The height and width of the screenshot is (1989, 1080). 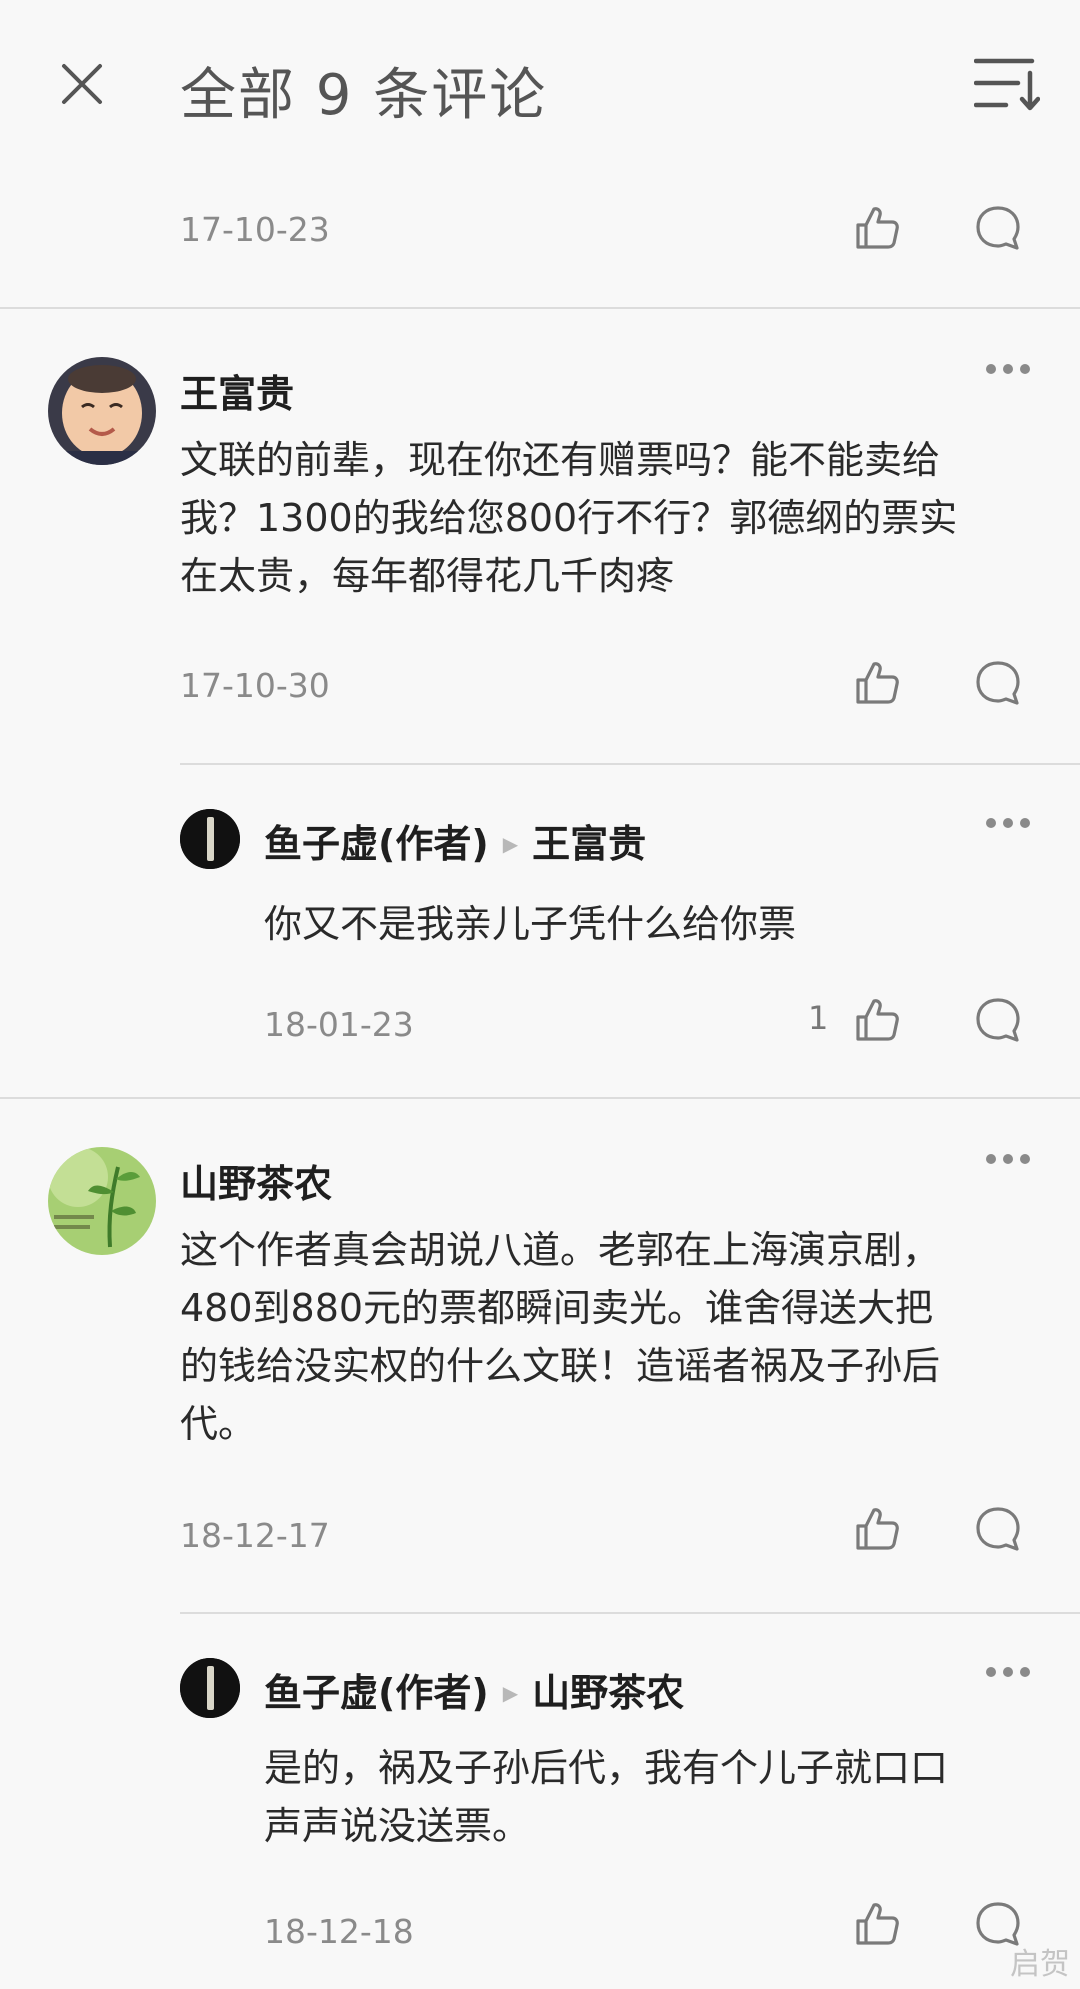 I want to click on comment-text-line: 文联的前辈，现在你还有赠票吗？能不能卖给, so click(x=560, y=460).